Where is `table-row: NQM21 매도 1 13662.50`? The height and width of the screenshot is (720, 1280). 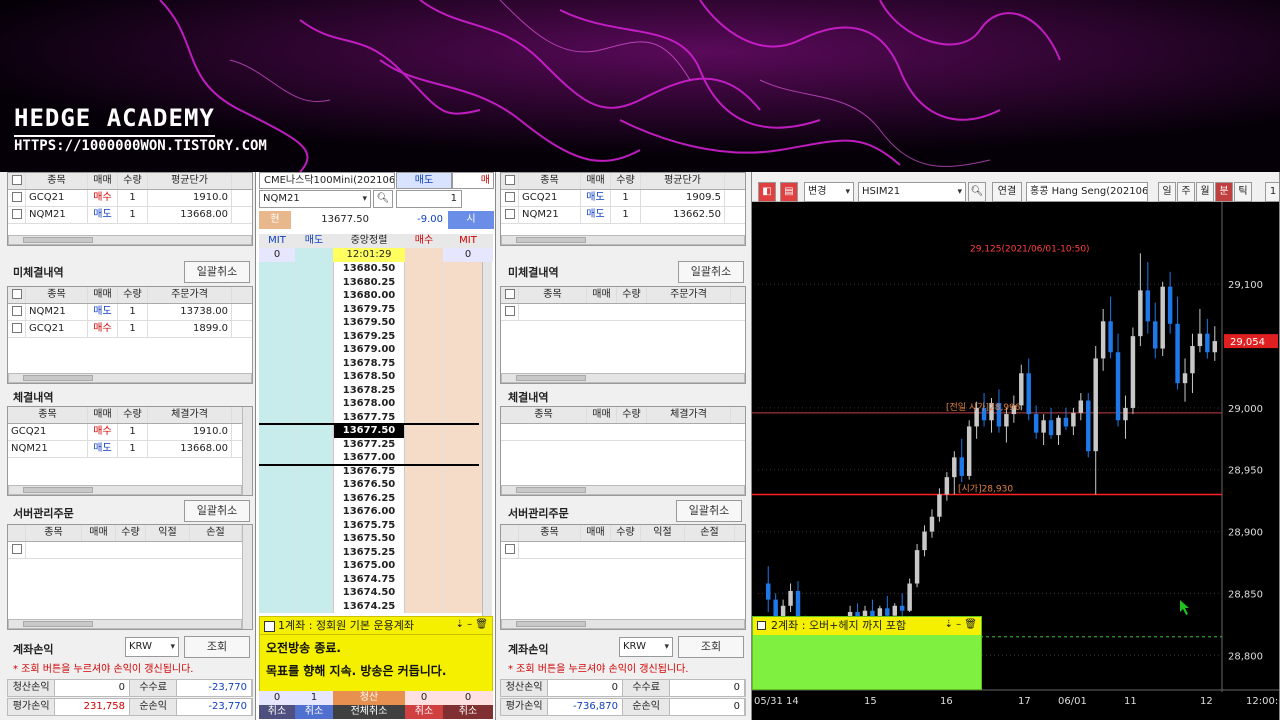
table-row: NQM21 매도 1 13662.50 is located at coordinates (623, 215).